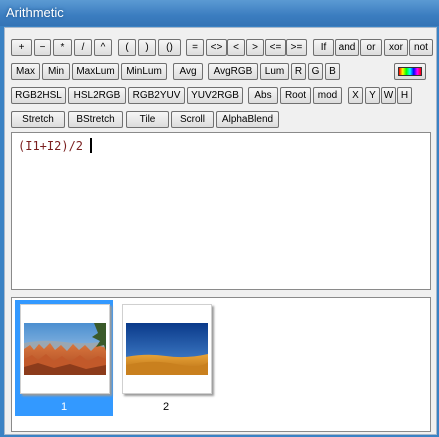 The width and height of the screenshot is (439, 437). Describe the element at coordinates (323, 47) in the screenshot. I see `if-button: If` at that location.